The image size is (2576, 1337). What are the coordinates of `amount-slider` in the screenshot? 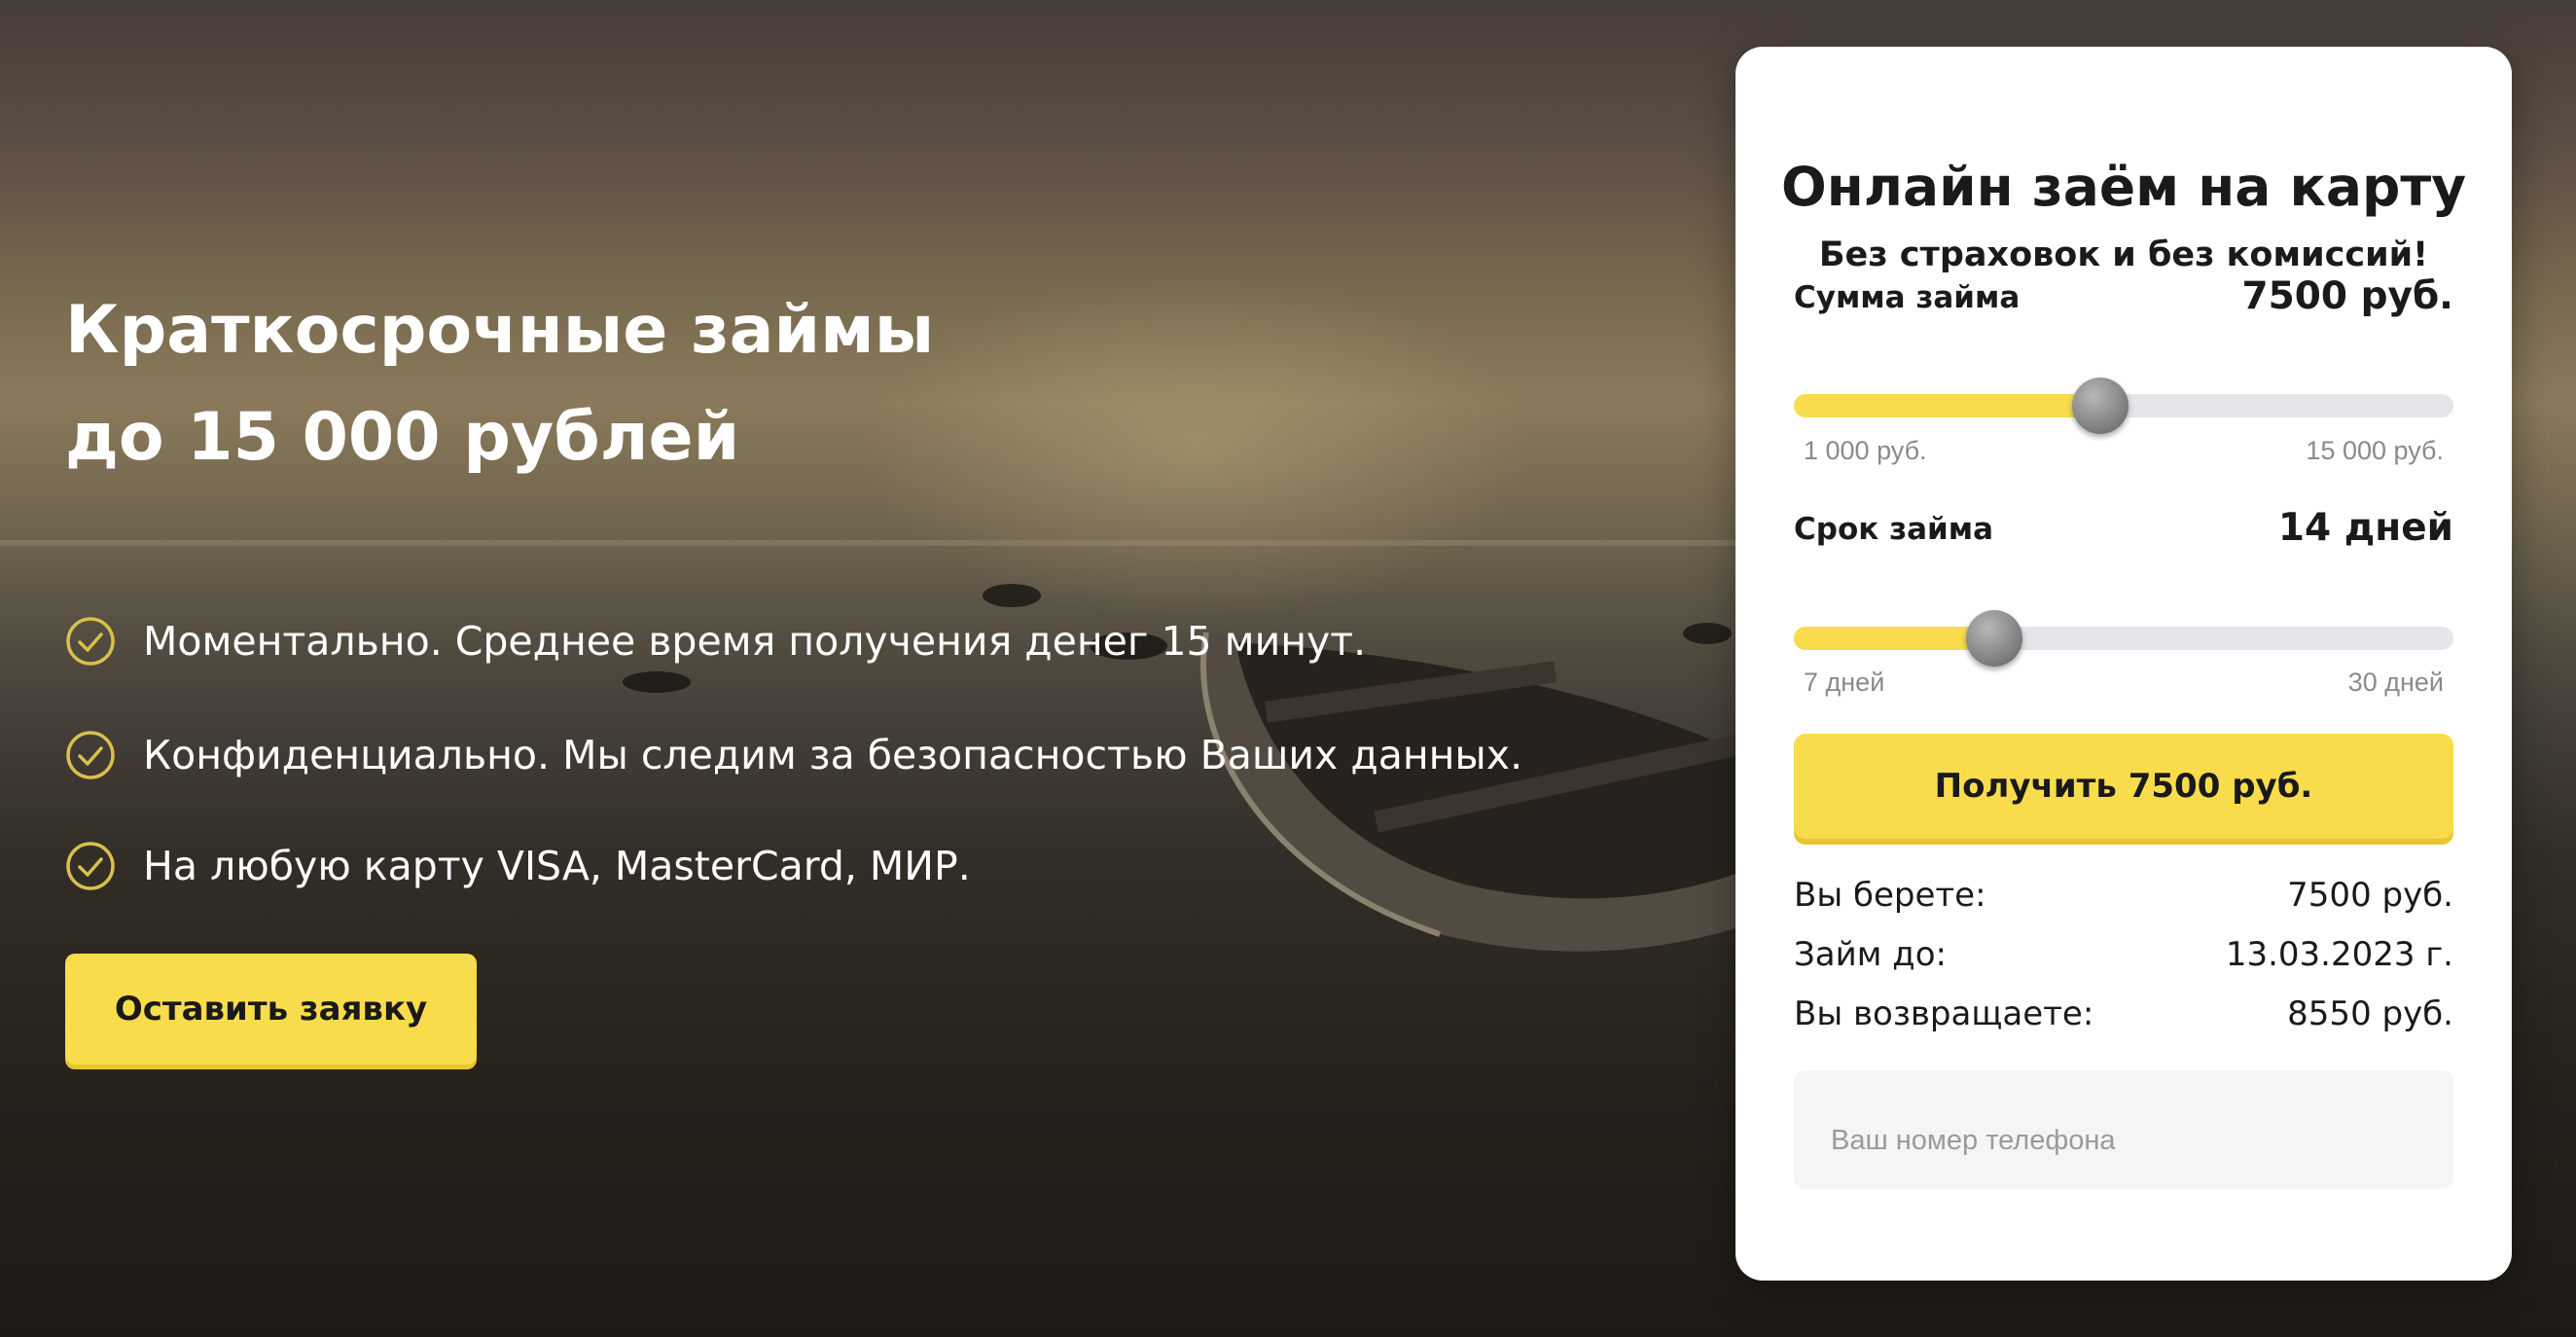 It's located at (2123, 406).